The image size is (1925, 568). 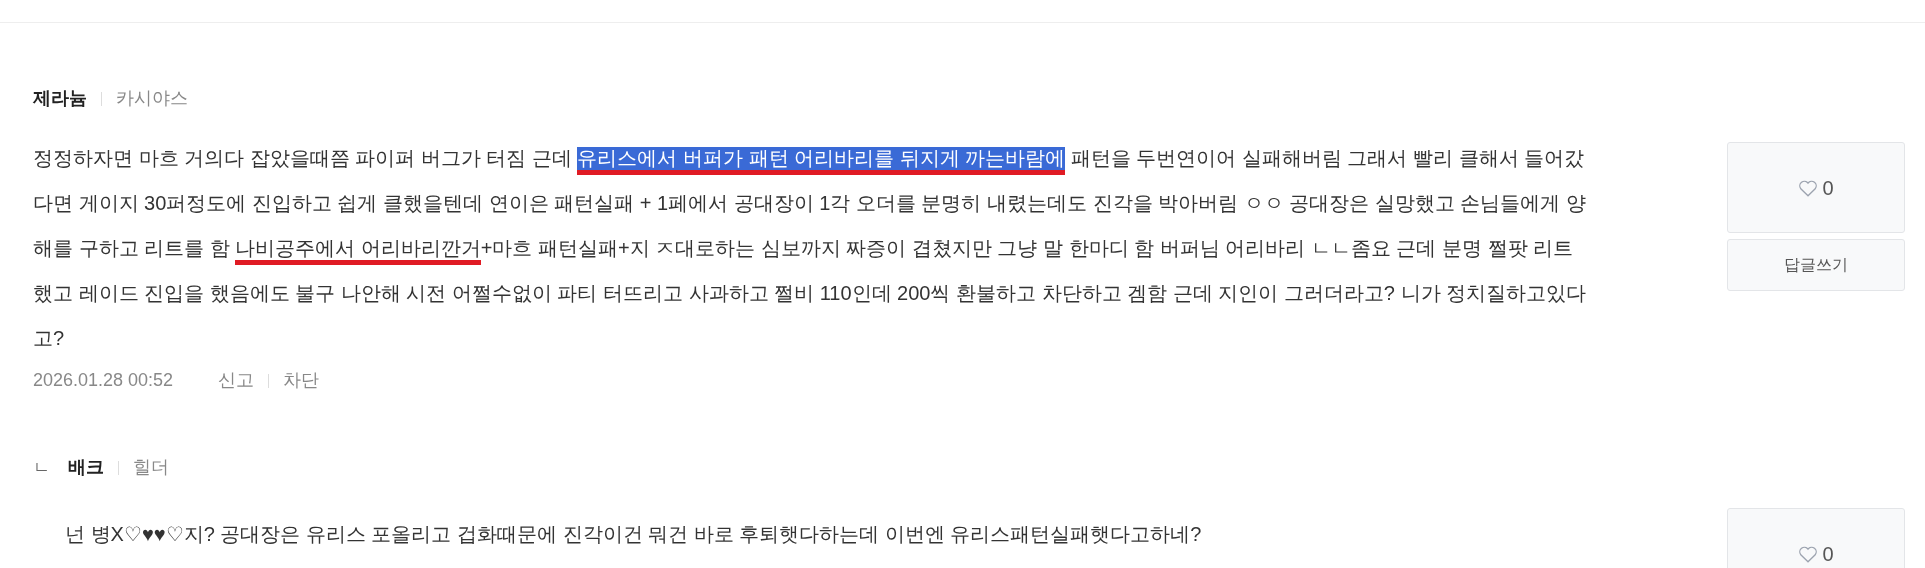 I want to click on comment-date: 2026.01.28 00:52, so click(x=103, y=380).